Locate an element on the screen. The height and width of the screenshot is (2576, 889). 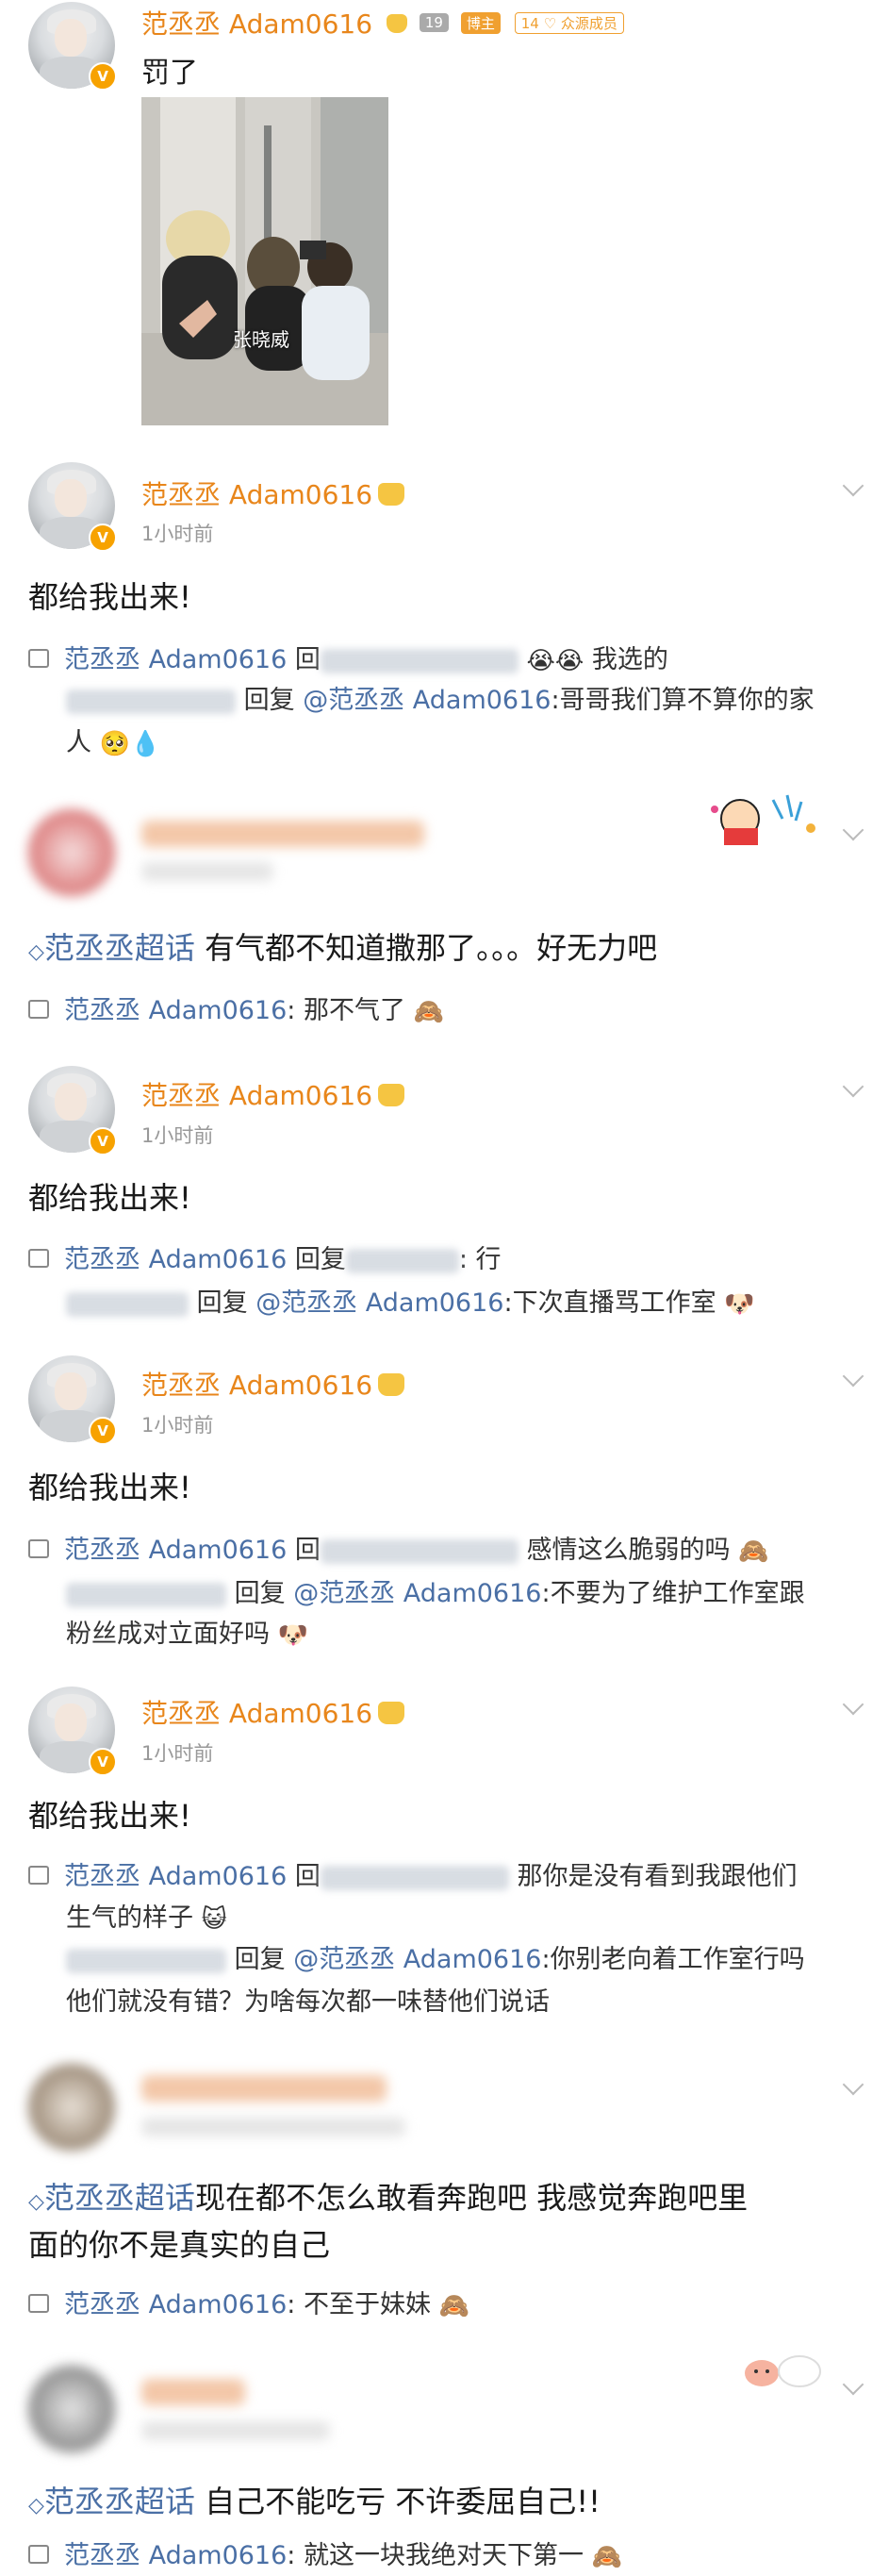
reply-text: 生气的样子 is located at coordinates (129, 1918).